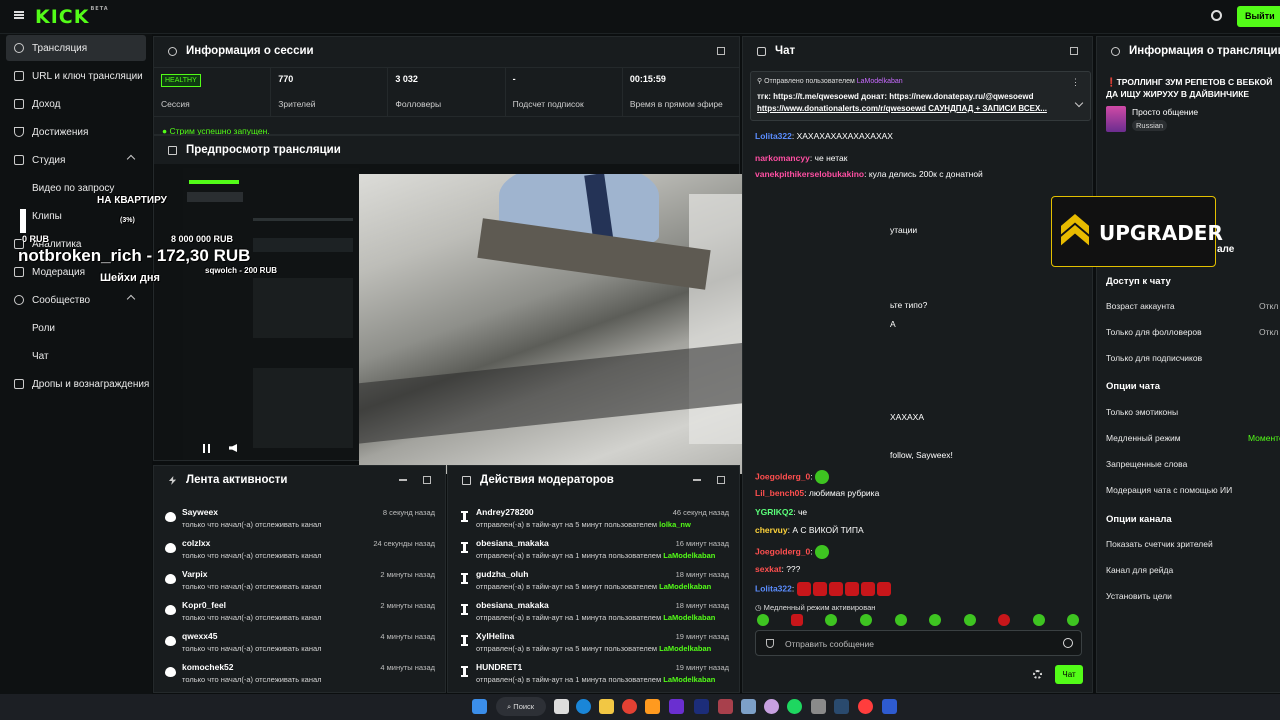 The image size is (1280, 720). Describe the element at coordinates (1169, 490) in the screenshot. I see `setting-item: Модерация чата с помощью ИИ` at that location.